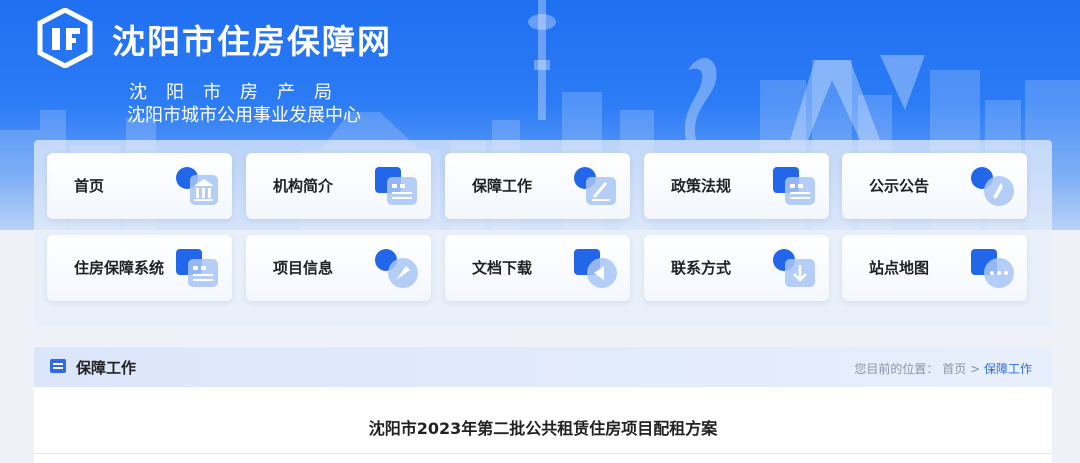 Image resolution: width=1080 pixels, height=463 pixels. I want to click on nav-item-label: 政策法规, so click(701, 186).